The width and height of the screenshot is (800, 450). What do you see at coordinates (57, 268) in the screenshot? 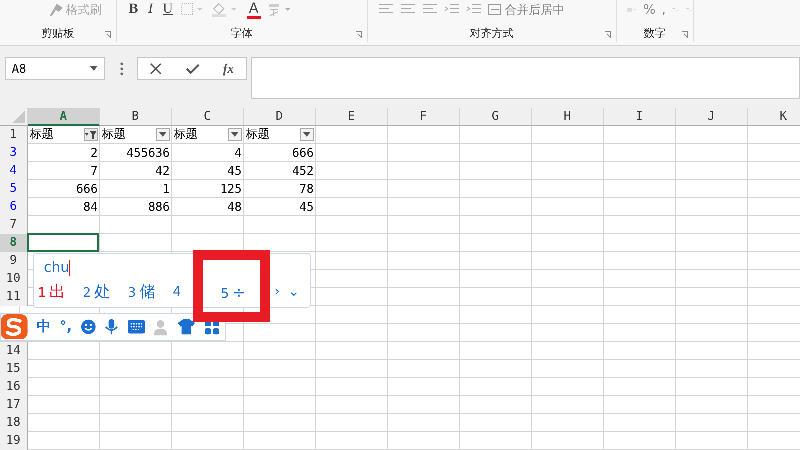
I see `pinyin-input: chu` at bounding box center [57, 268].